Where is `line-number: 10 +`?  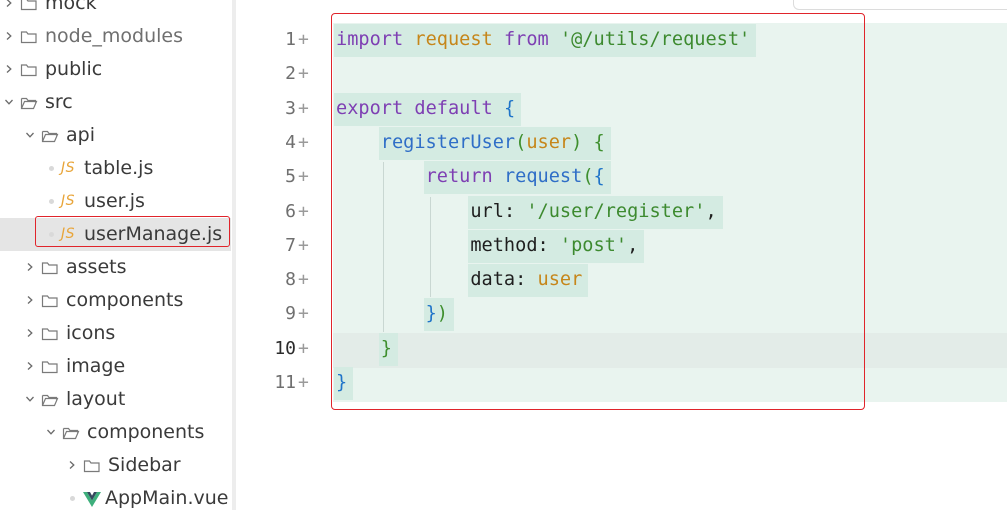
line-number: 10 + is located at coordinates (287, 348).